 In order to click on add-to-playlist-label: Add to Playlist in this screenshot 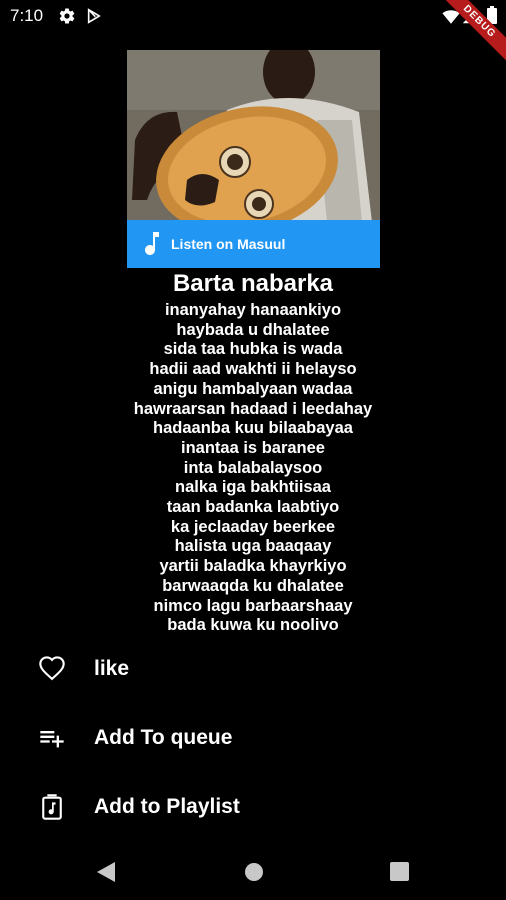, I will do `click(167, 806)`.